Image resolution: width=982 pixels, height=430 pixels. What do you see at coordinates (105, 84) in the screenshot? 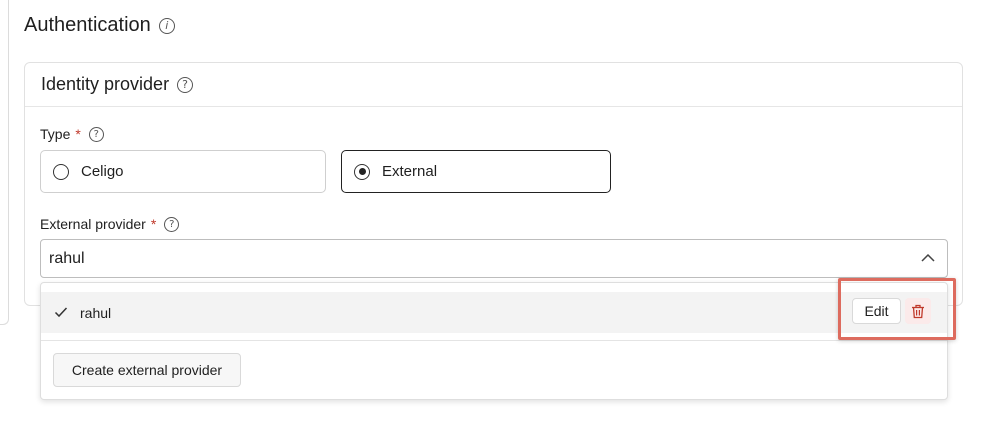
I see `panel-title: Identity provider` at bounding box center [105, 84].